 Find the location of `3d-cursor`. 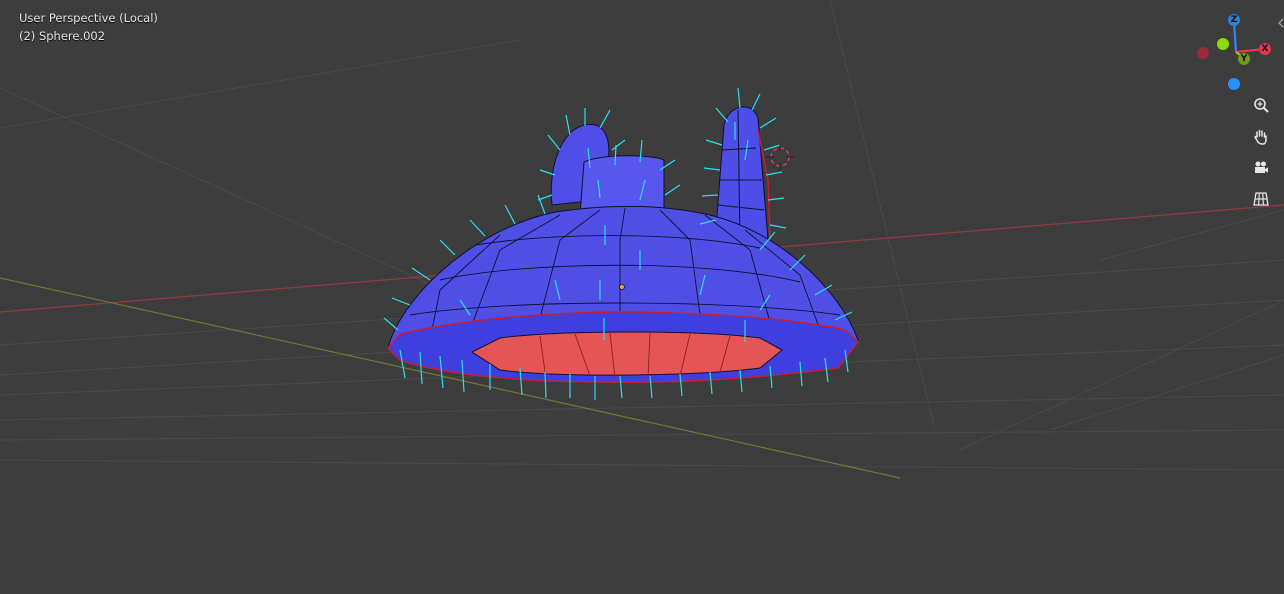

3d-cursor is located at coordinates (780, 157).